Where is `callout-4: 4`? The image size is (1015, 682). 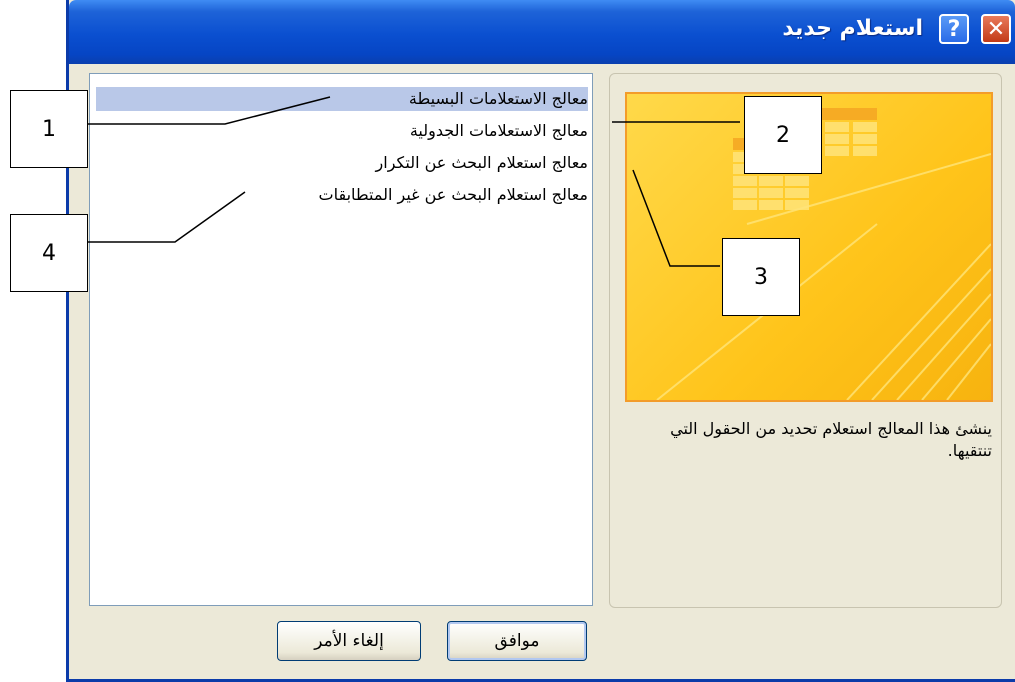 callout-4: 4 is located at coordinates (49, 253).